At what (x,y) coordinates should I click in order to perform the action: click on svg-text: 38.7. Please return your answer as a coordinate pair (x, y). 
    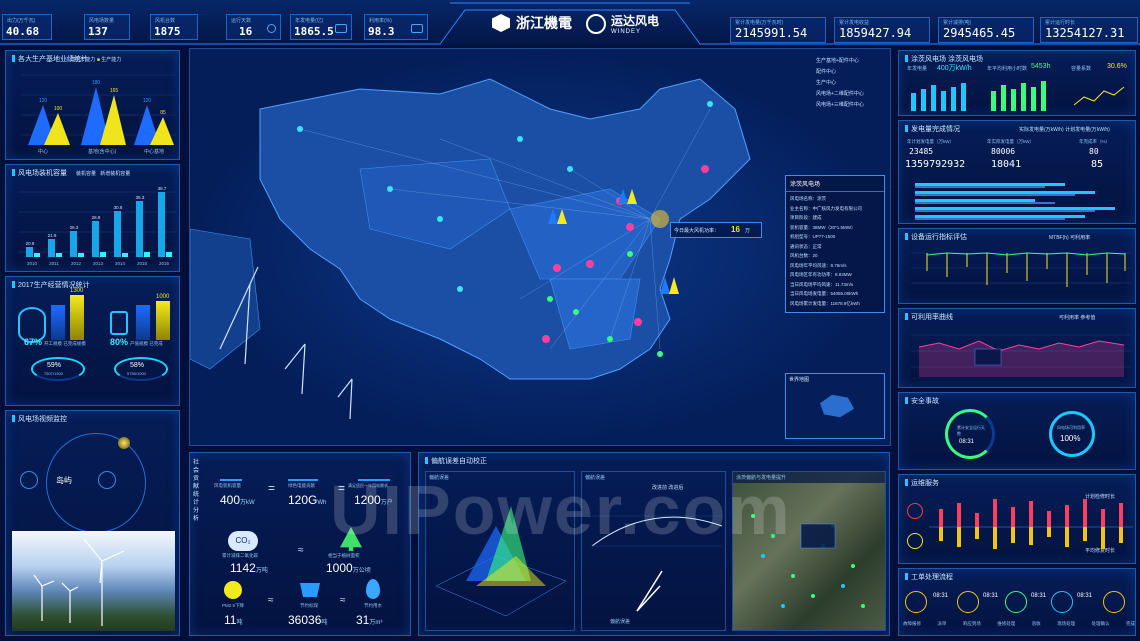
    Looking at the image, I should click on (162, 188).